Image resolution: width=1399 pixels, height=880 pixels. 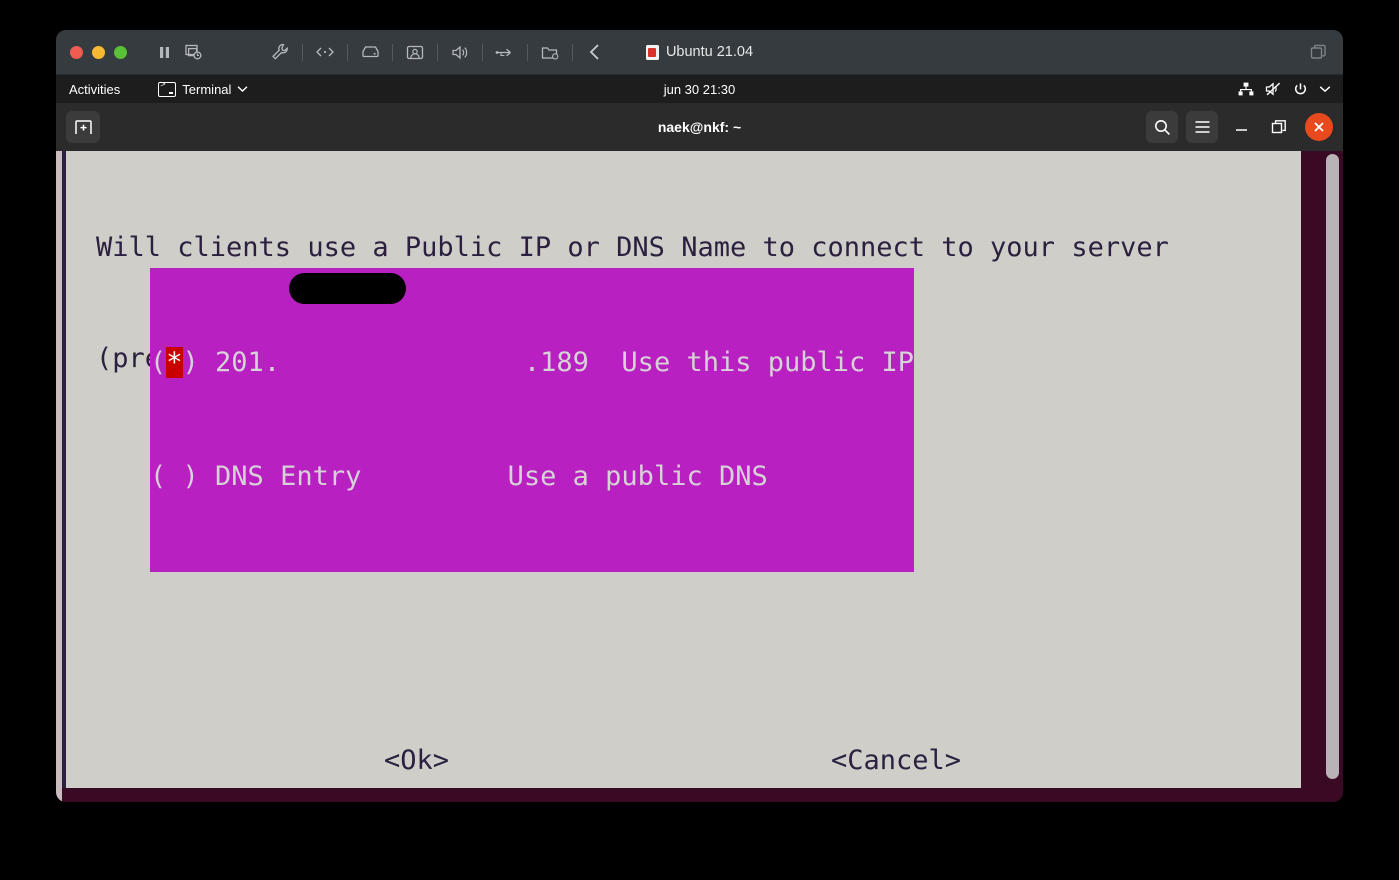 I want to click on terminal-app-icon, so click(x=167, y=88).